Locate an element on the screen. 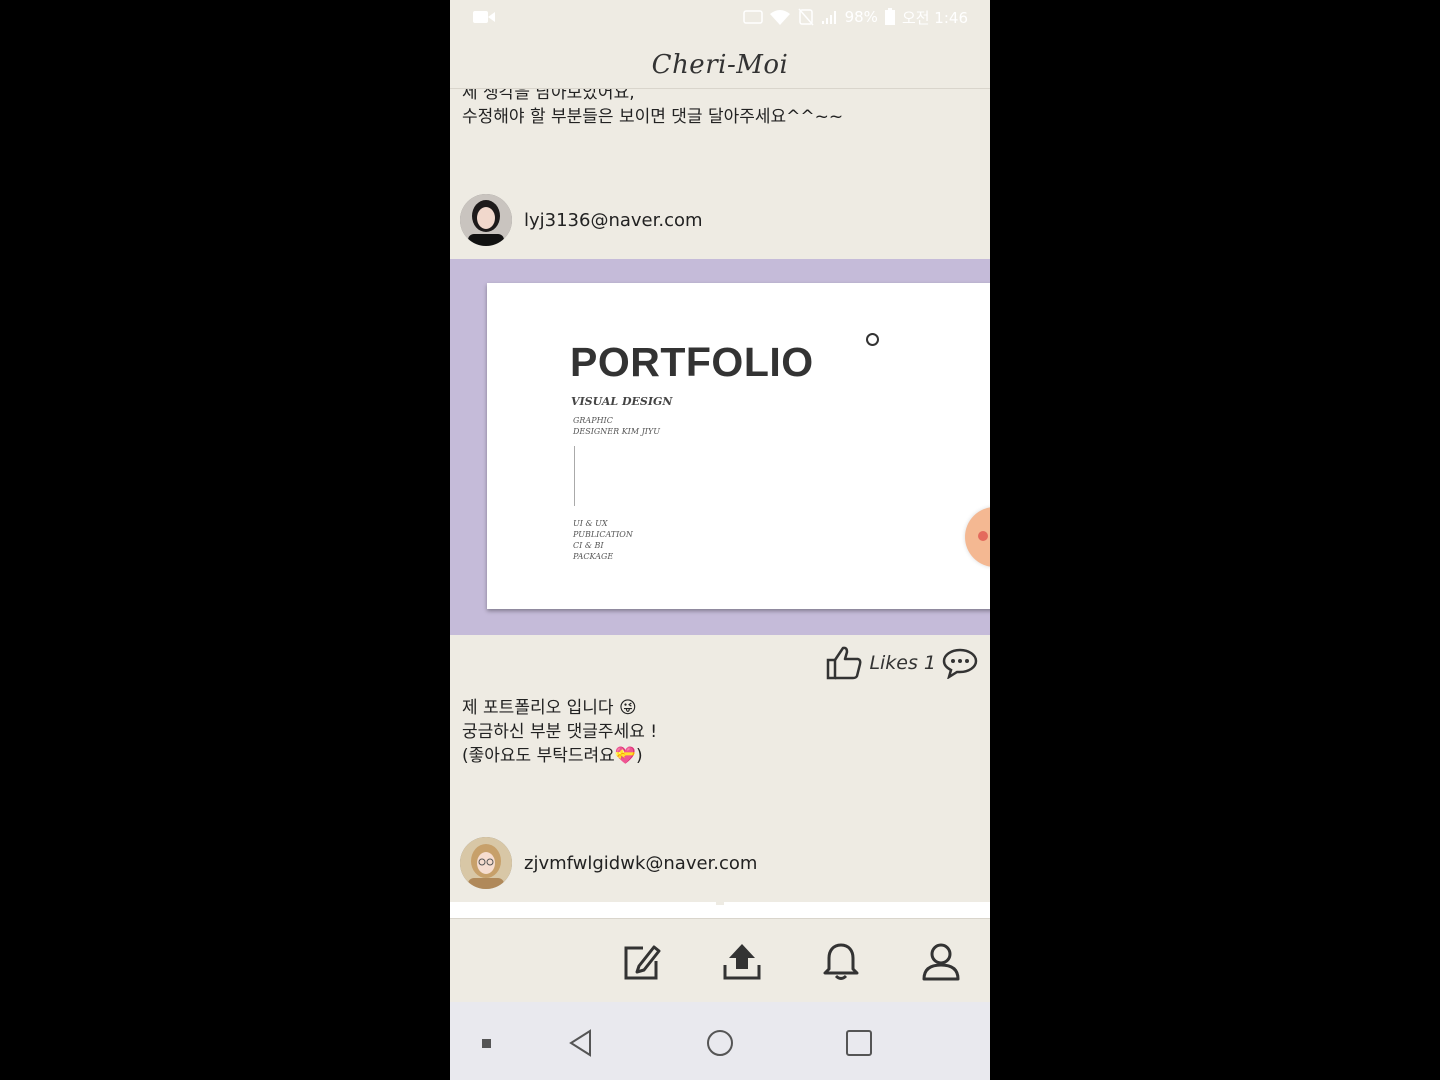 The height and width of the screenshot is (1080, 1440). slide-subtitle: VISUAL DESIGN is located at coordinates (622, 401).